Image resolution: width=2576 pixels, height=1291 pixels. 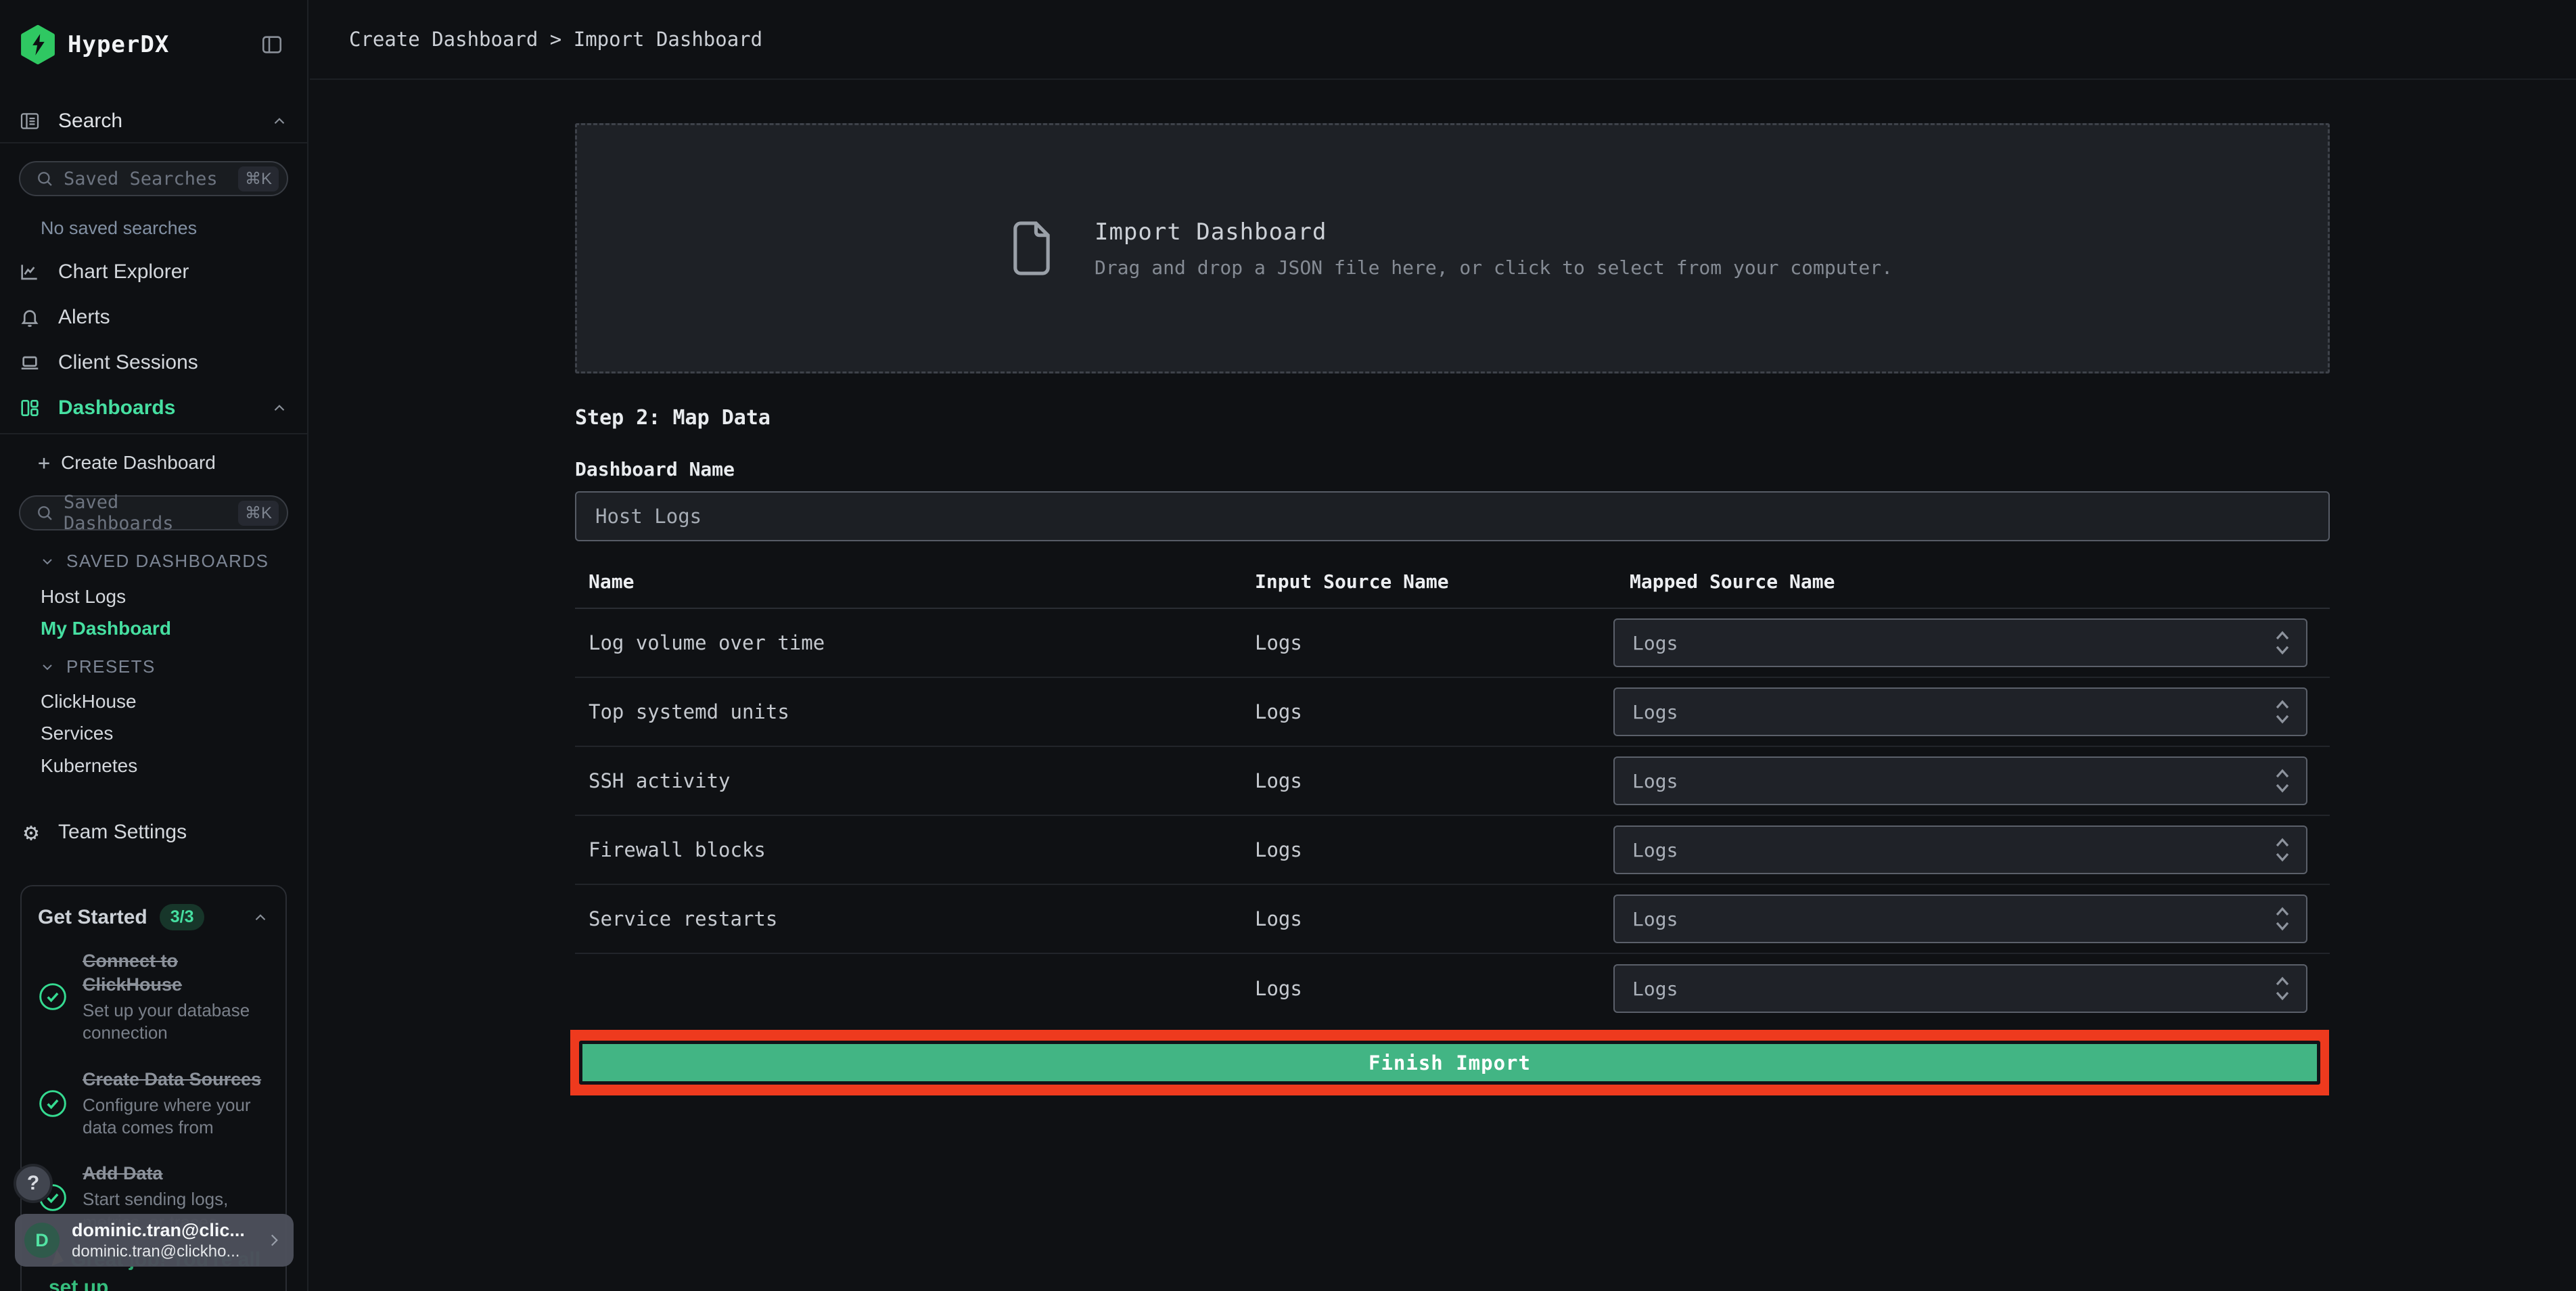 What do you see at coordinates (127, 463) in the screenshot?
I see `create-dashboard-button: + Create Dashboard` at bounding box center [127, 463].